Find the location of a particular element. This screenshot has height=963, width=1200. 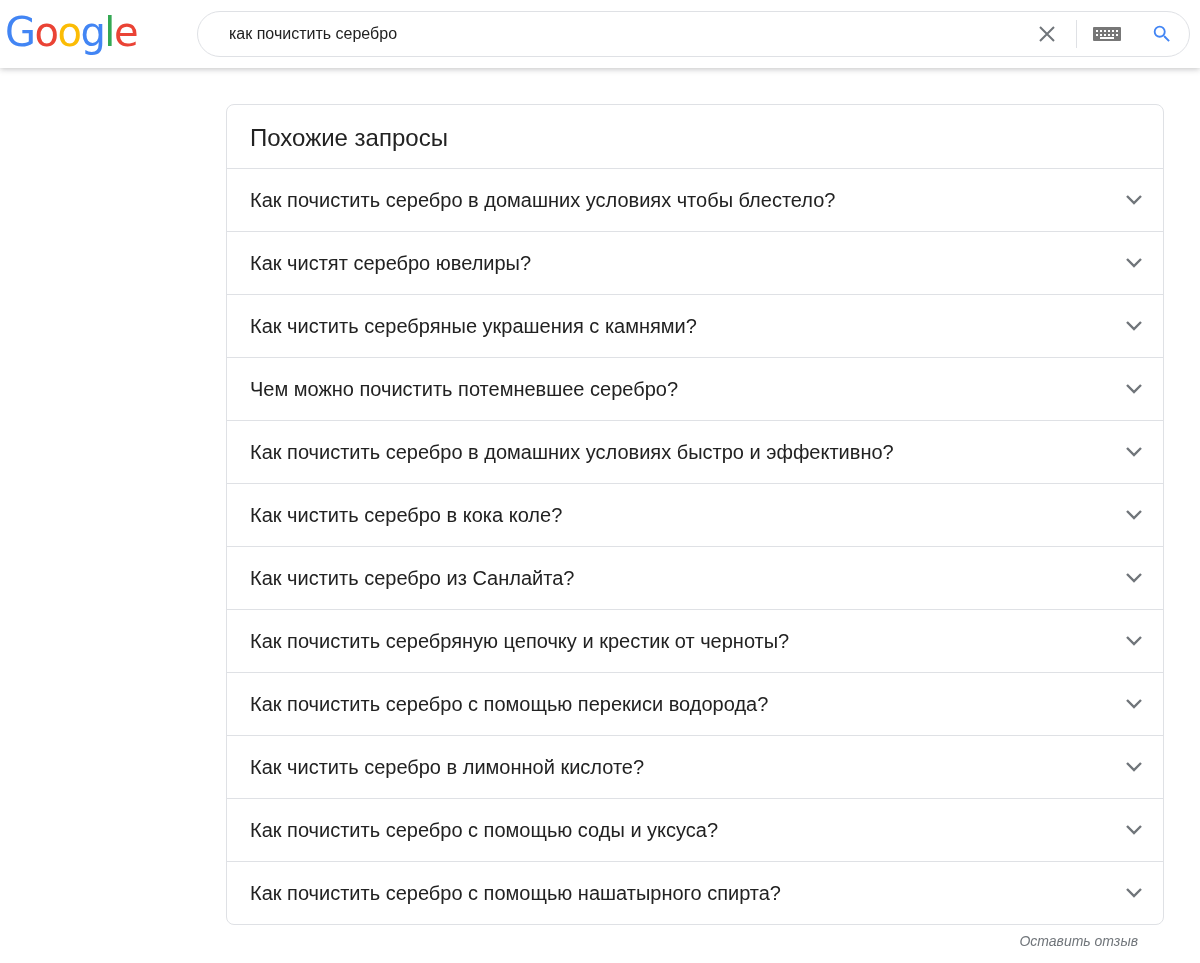

question-text: Как чистить серебро в лимонной кислоте? is located at coordinates (447, 767).